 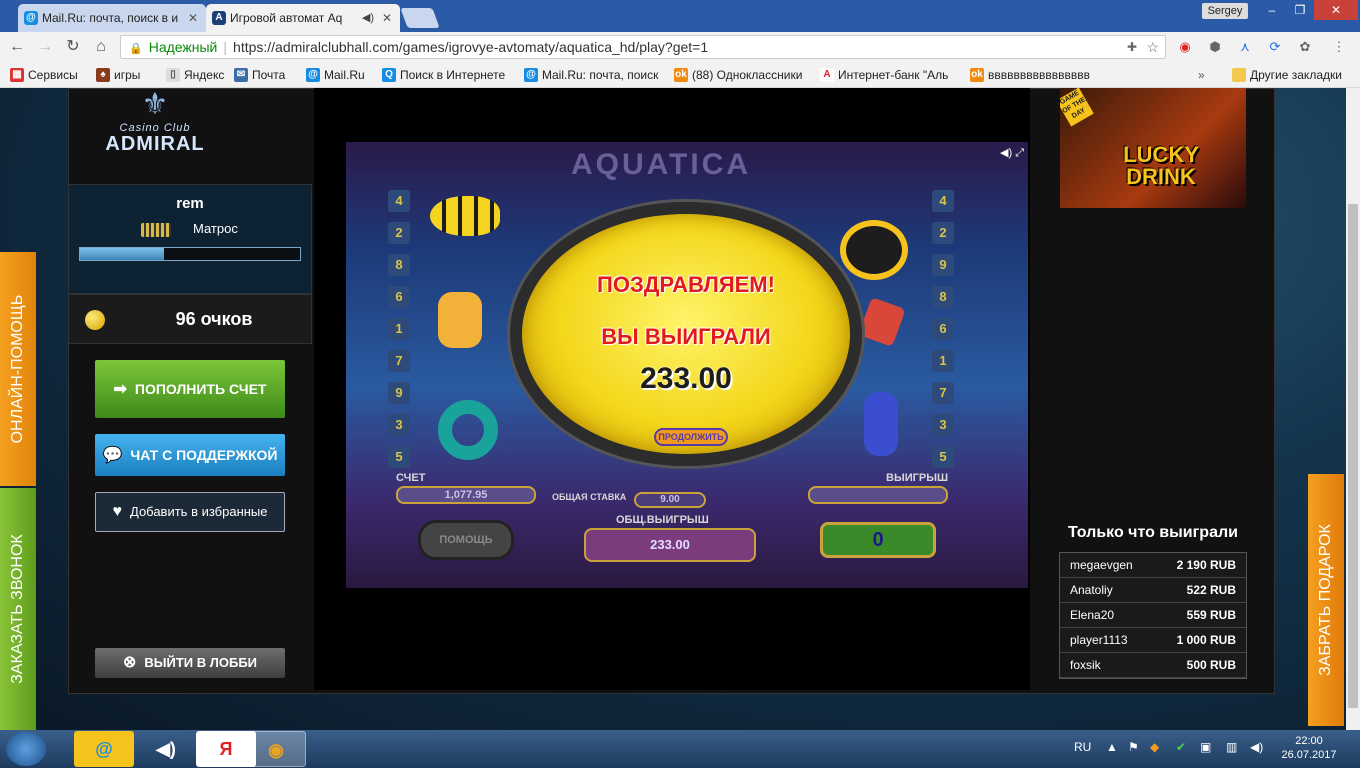 I want to click on page-icon: ▯, so click(x=173, y=75).